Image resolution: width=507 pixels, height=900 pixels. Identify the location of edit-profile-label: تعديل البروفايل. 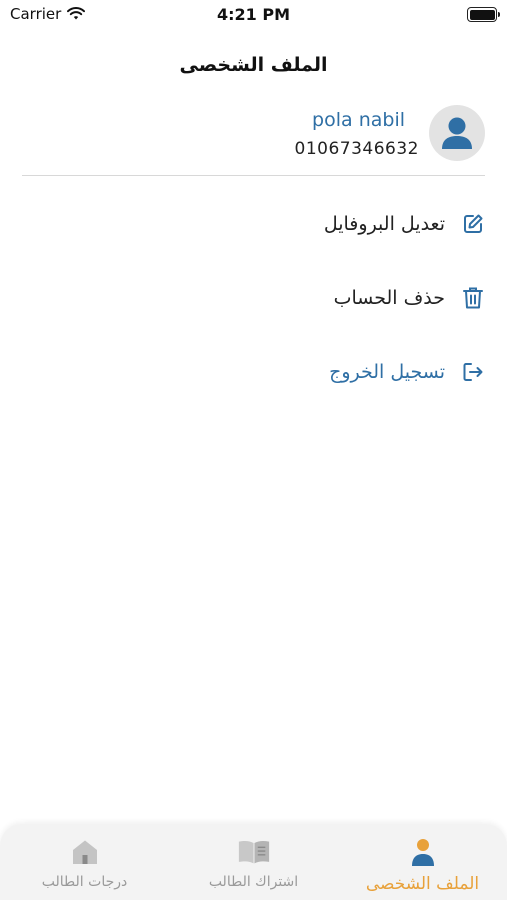
(384, 224).